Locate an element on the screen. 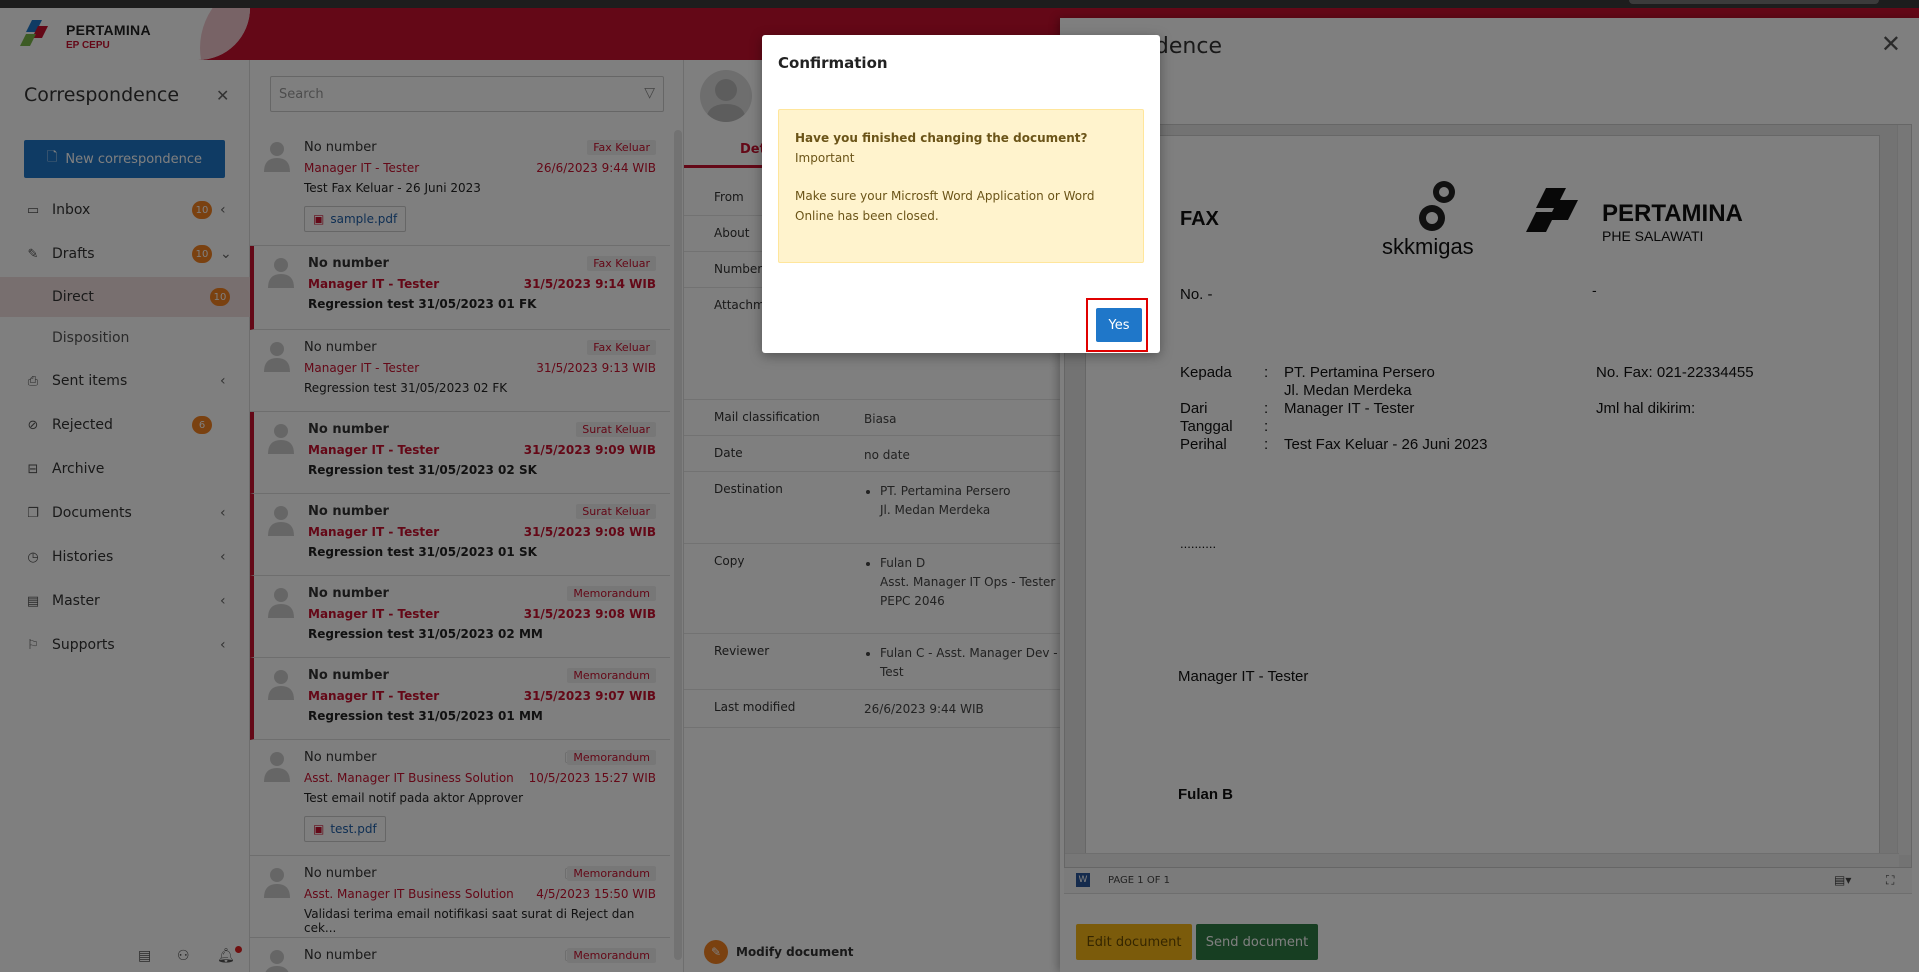  alert-important: Important is located at coordinates (825, 158).